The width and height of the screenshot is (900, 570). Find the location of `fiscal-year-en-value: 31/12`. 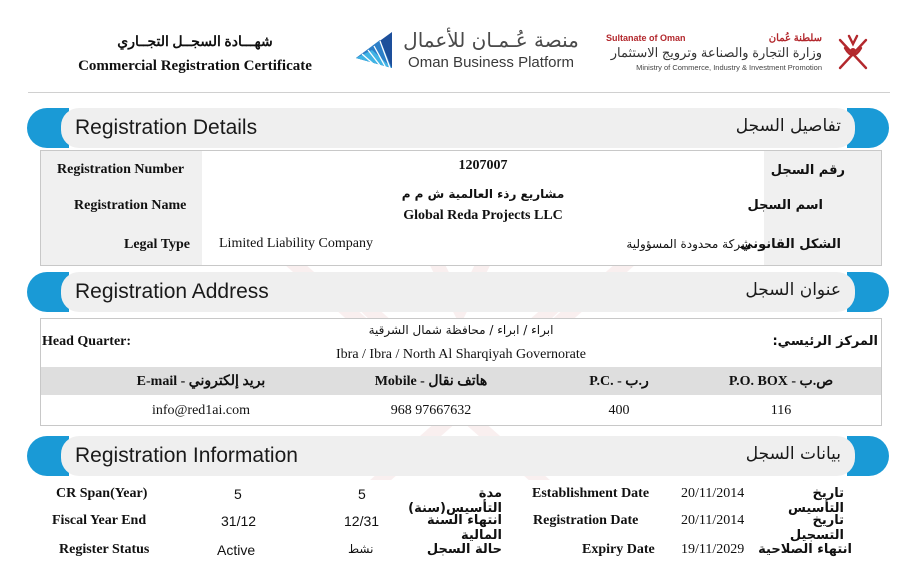

fiscal-year-en-value: 31/12 is located at coordinates (239, 521).